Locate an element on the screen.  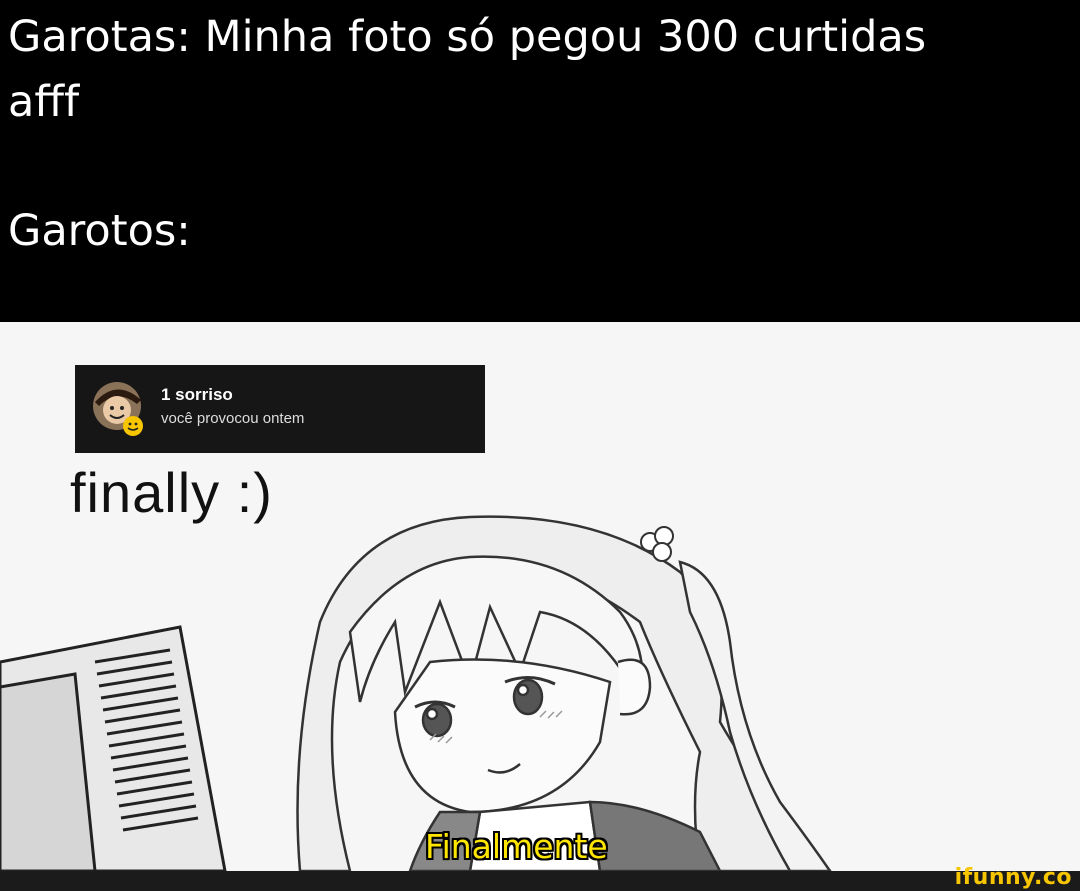
watermark-bar: ifunny.co is located at coordinates (540, 878).